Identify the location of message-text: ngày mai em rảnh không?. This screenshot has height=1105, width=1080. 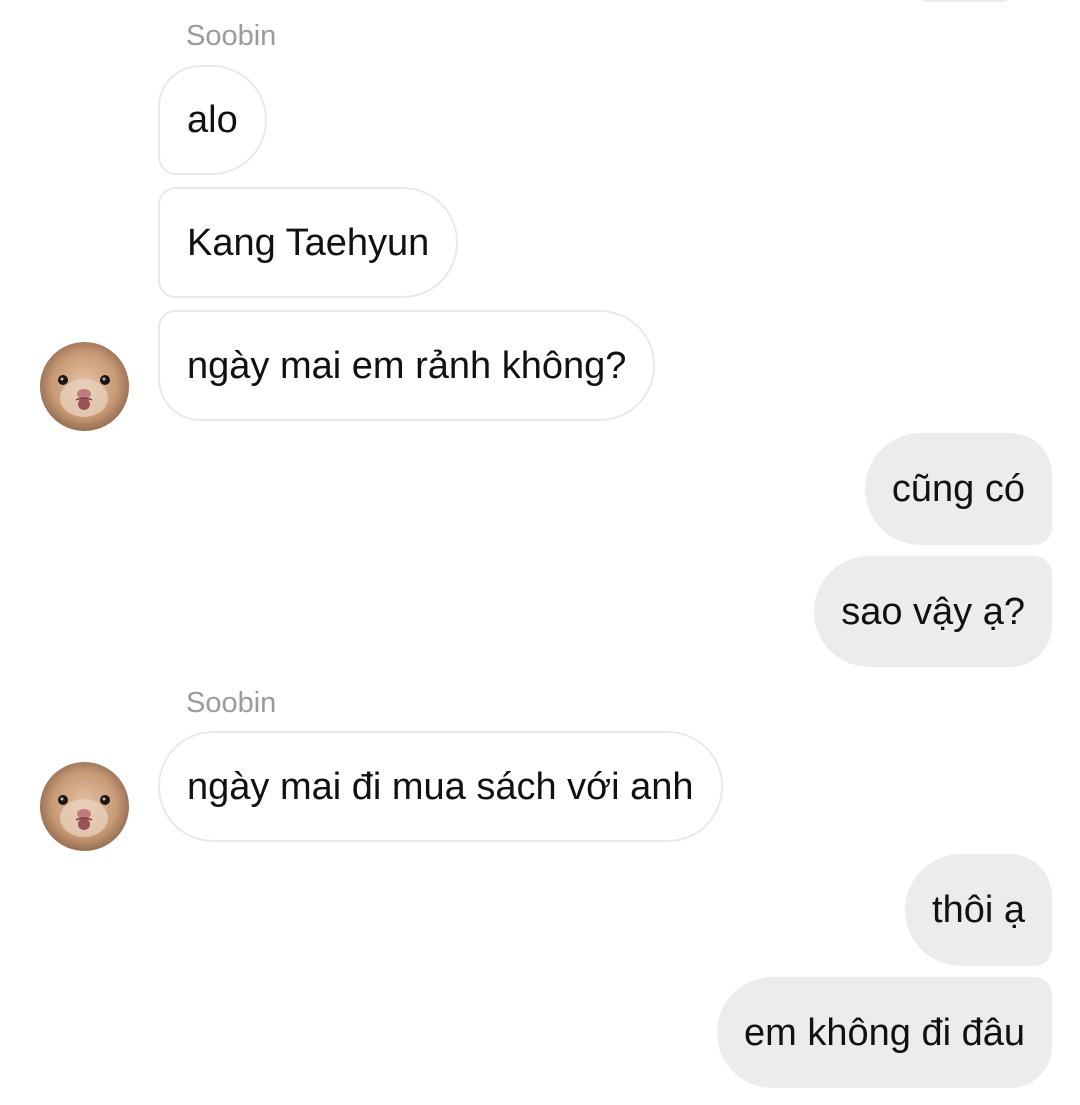
(407, 365).